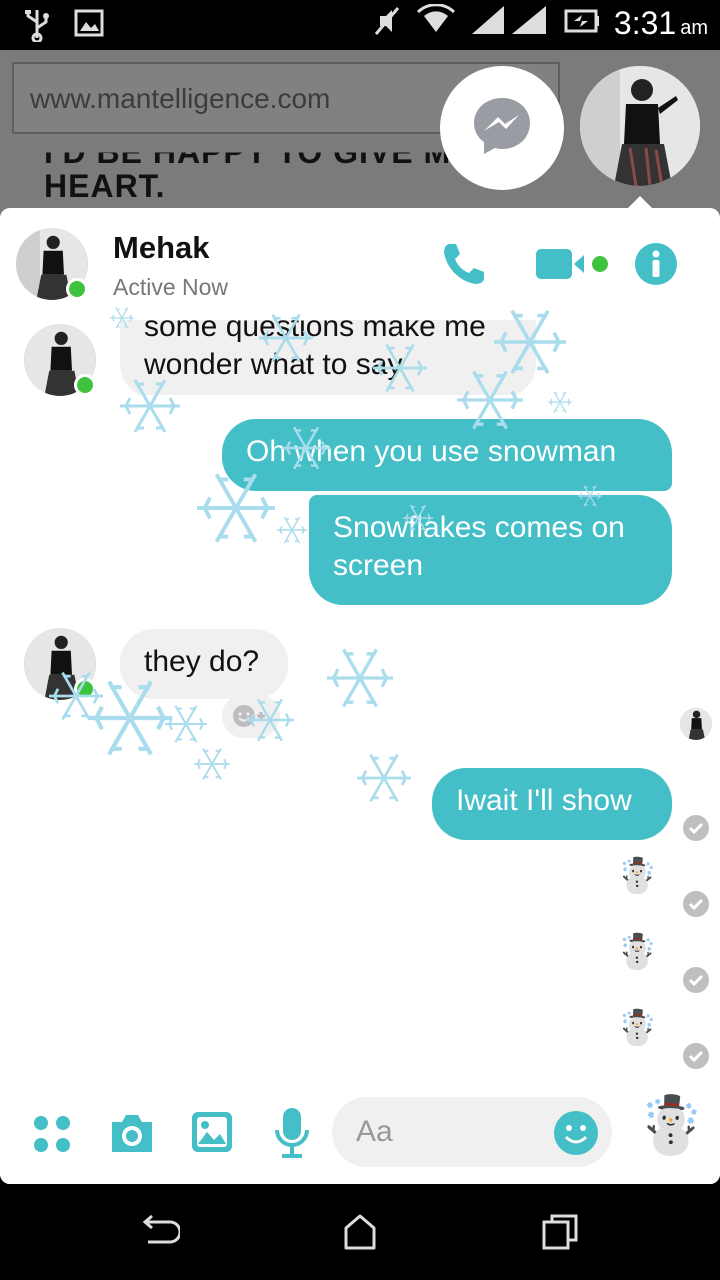 This screenshot has height=1280, width=720. I want to click on gallery-icon, so click(212, 1132).